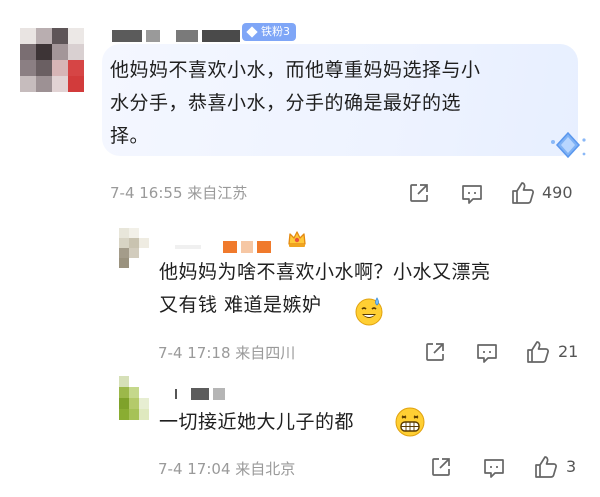 The image size is (600, 497). I want to click on like-count: 3, so click(571, 466).